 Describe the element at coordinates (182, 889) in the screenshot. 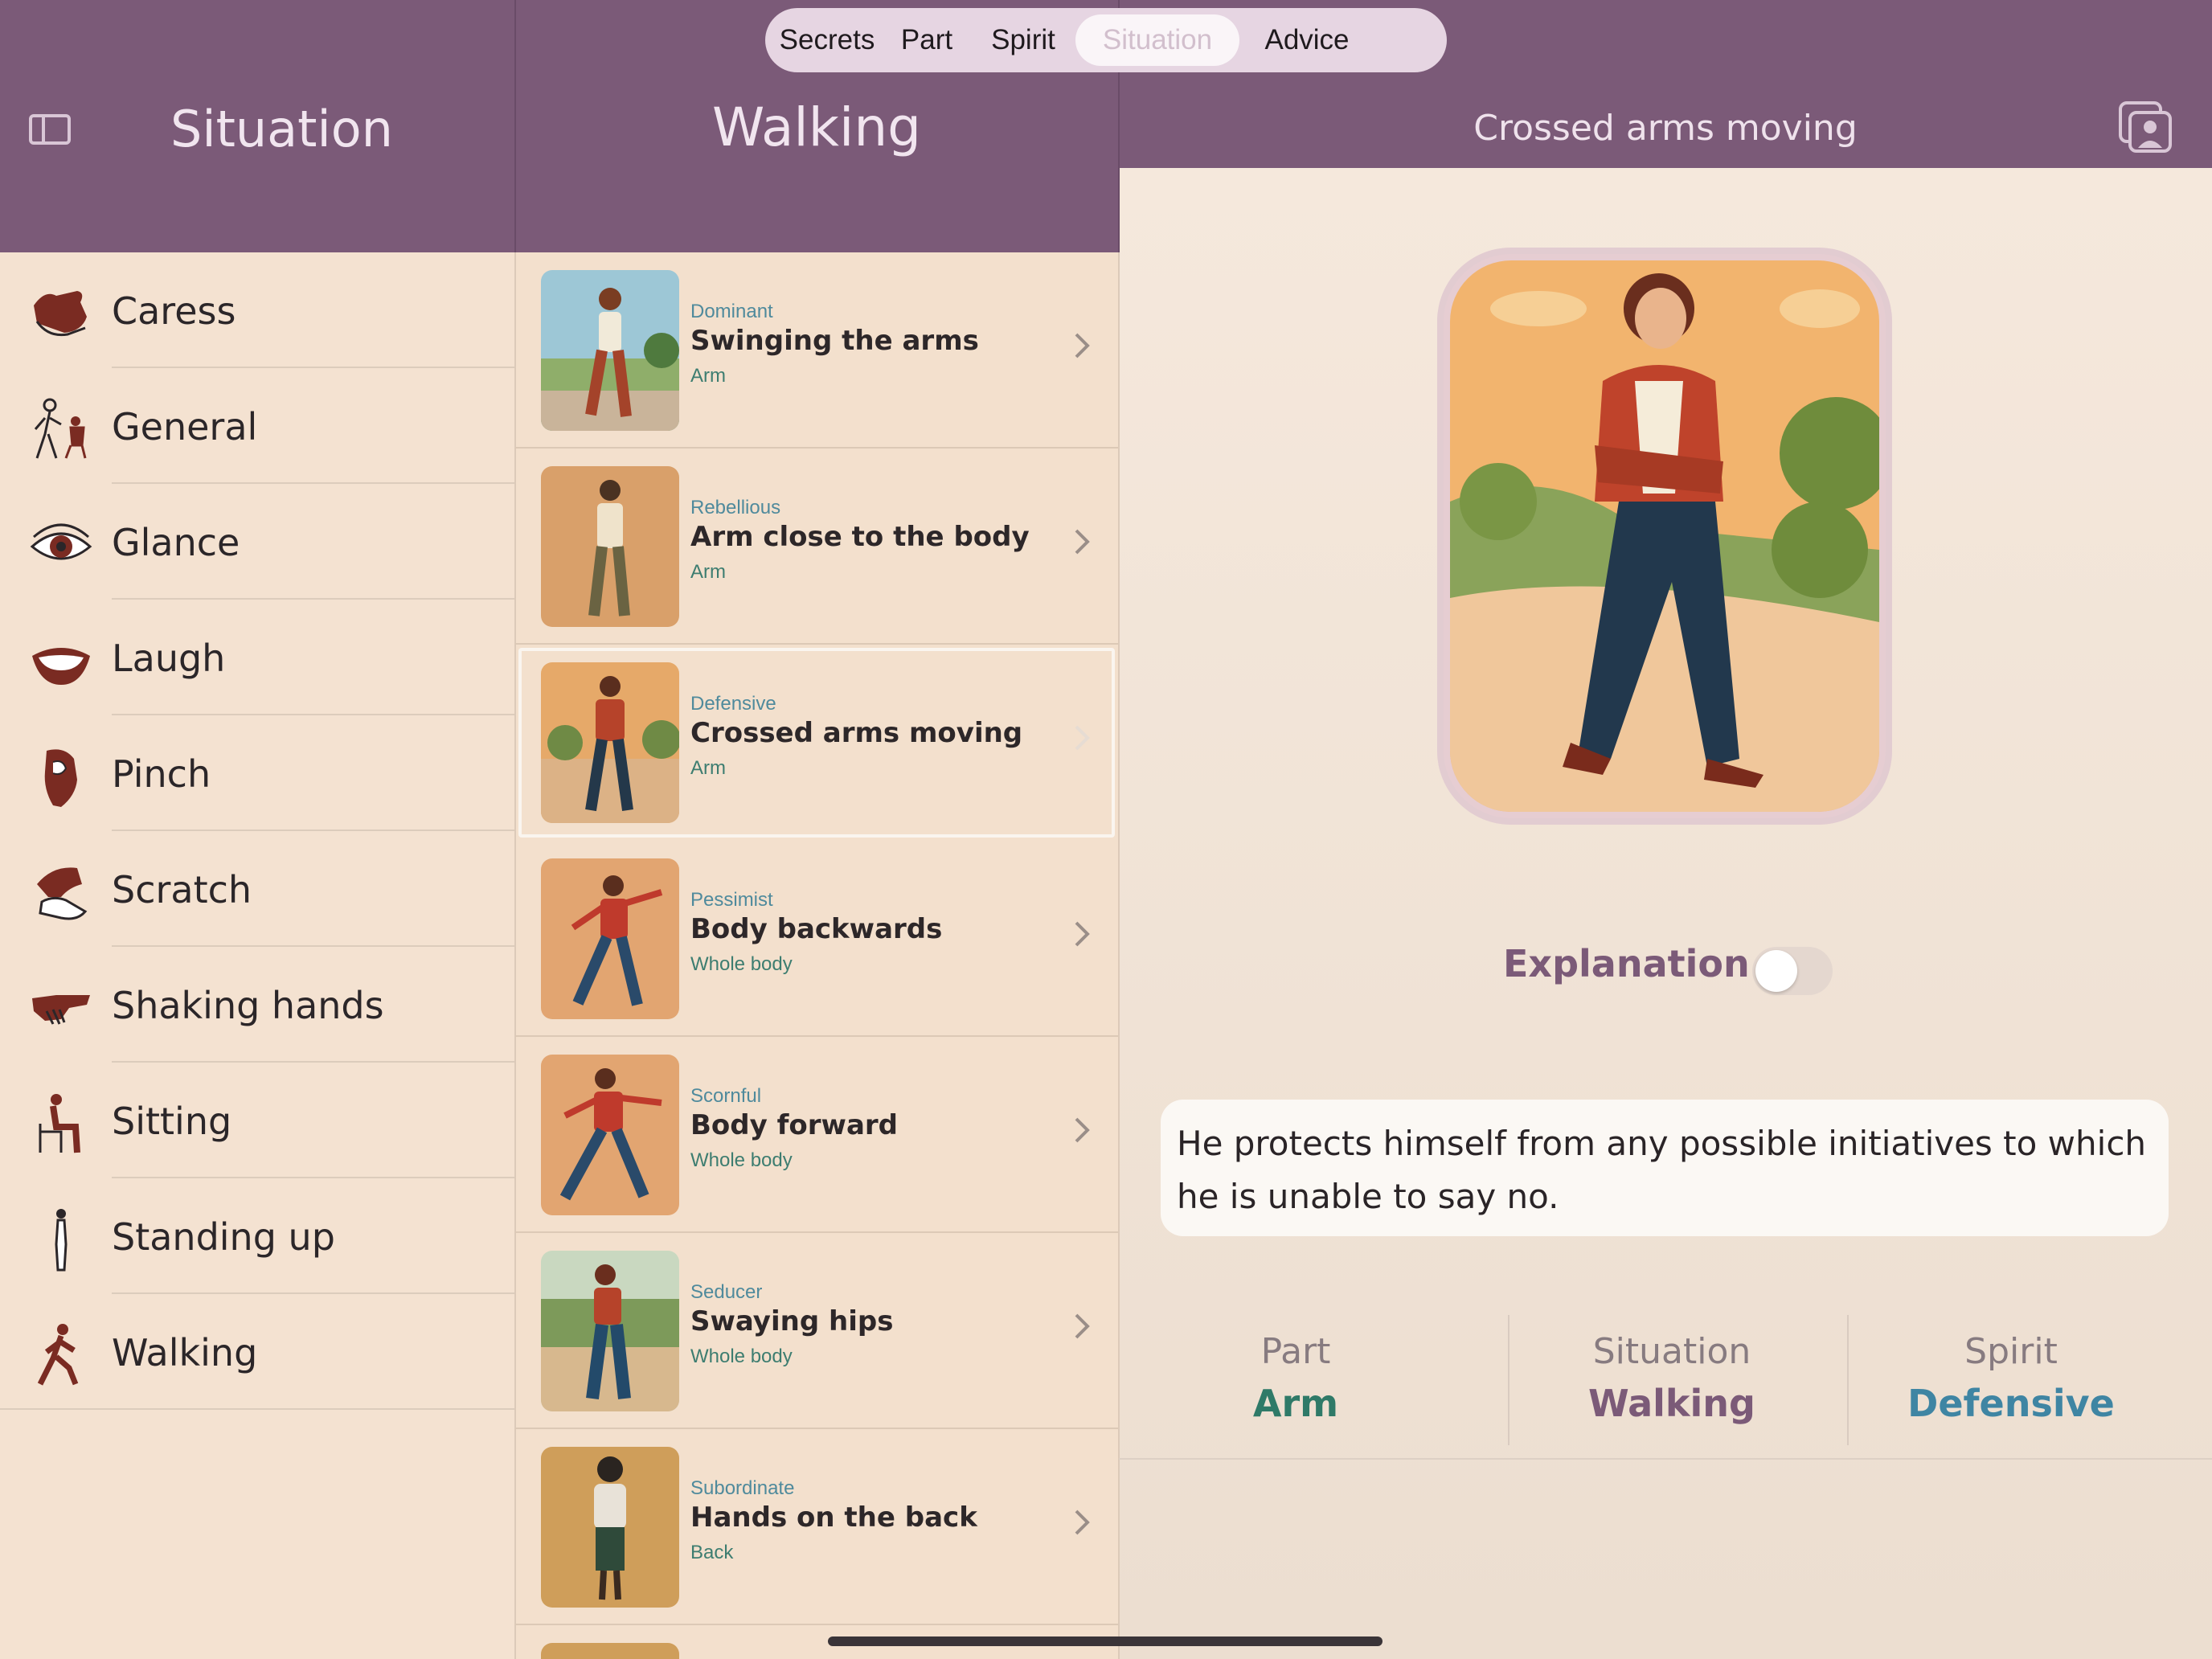

I see `sidebar-item-label: Scratch` at that location.